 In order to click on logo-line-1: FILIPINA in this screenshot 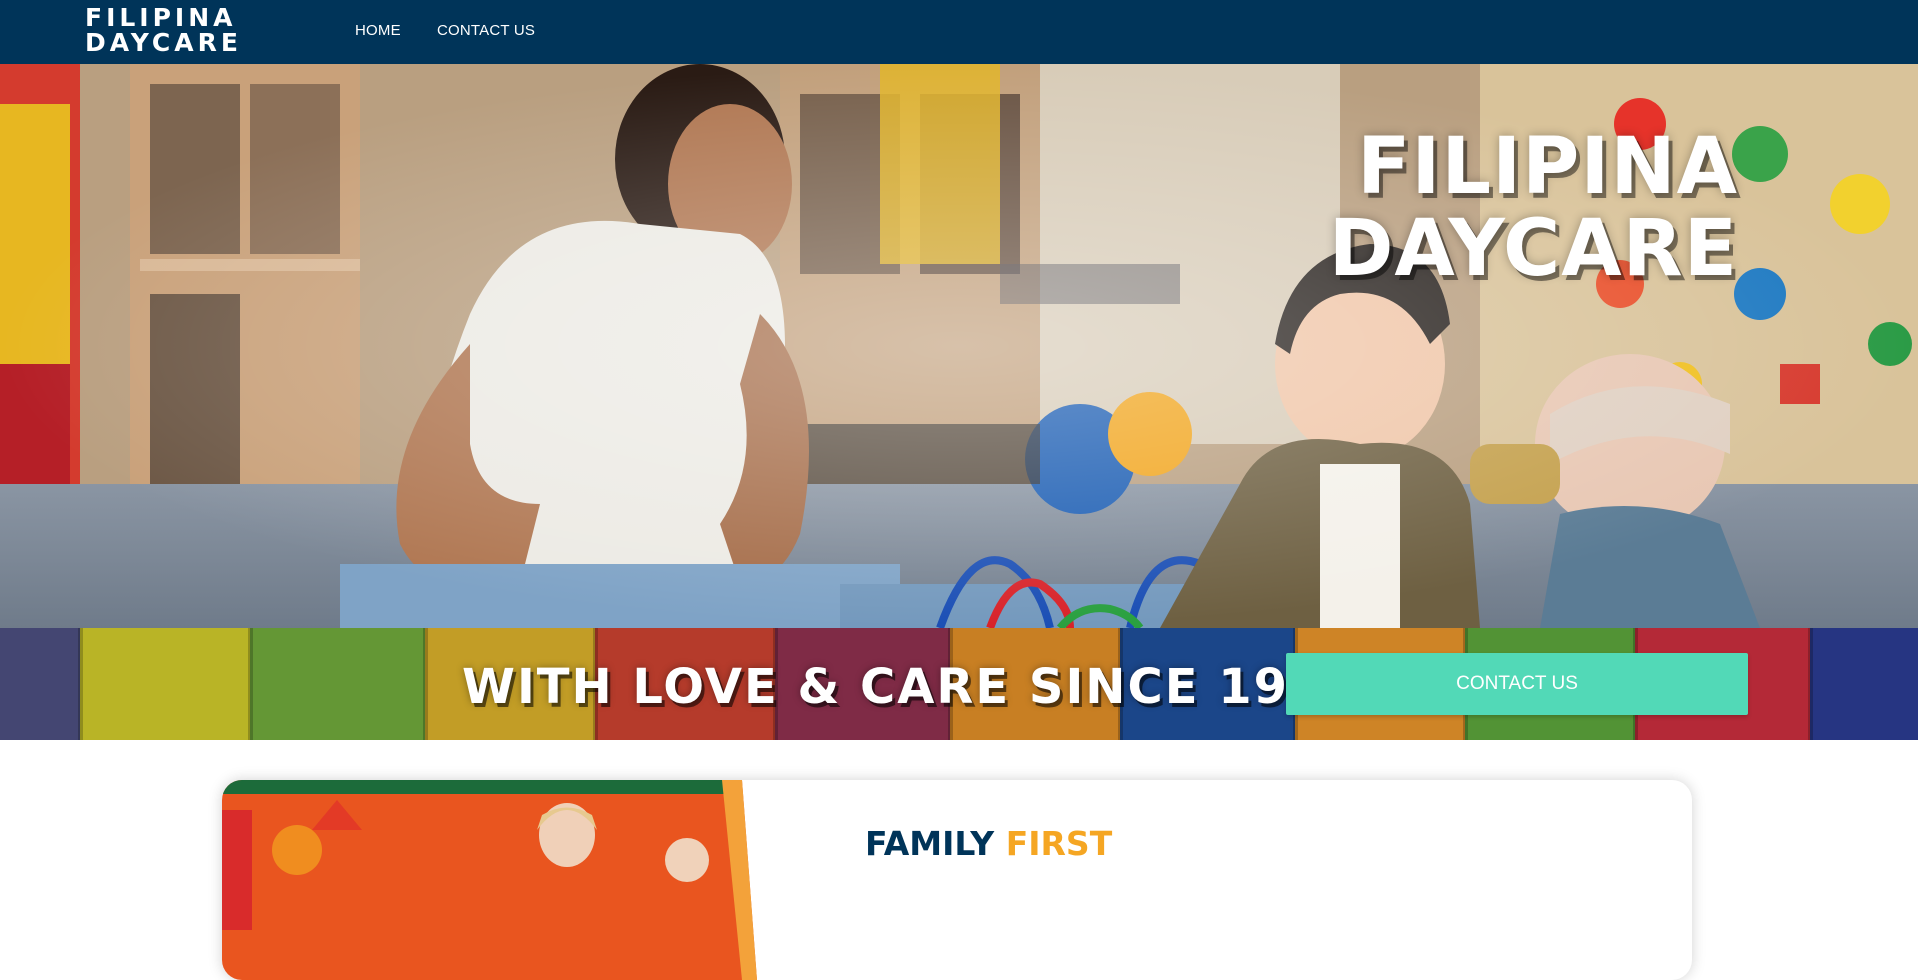, I will do `click(161, 17)`.